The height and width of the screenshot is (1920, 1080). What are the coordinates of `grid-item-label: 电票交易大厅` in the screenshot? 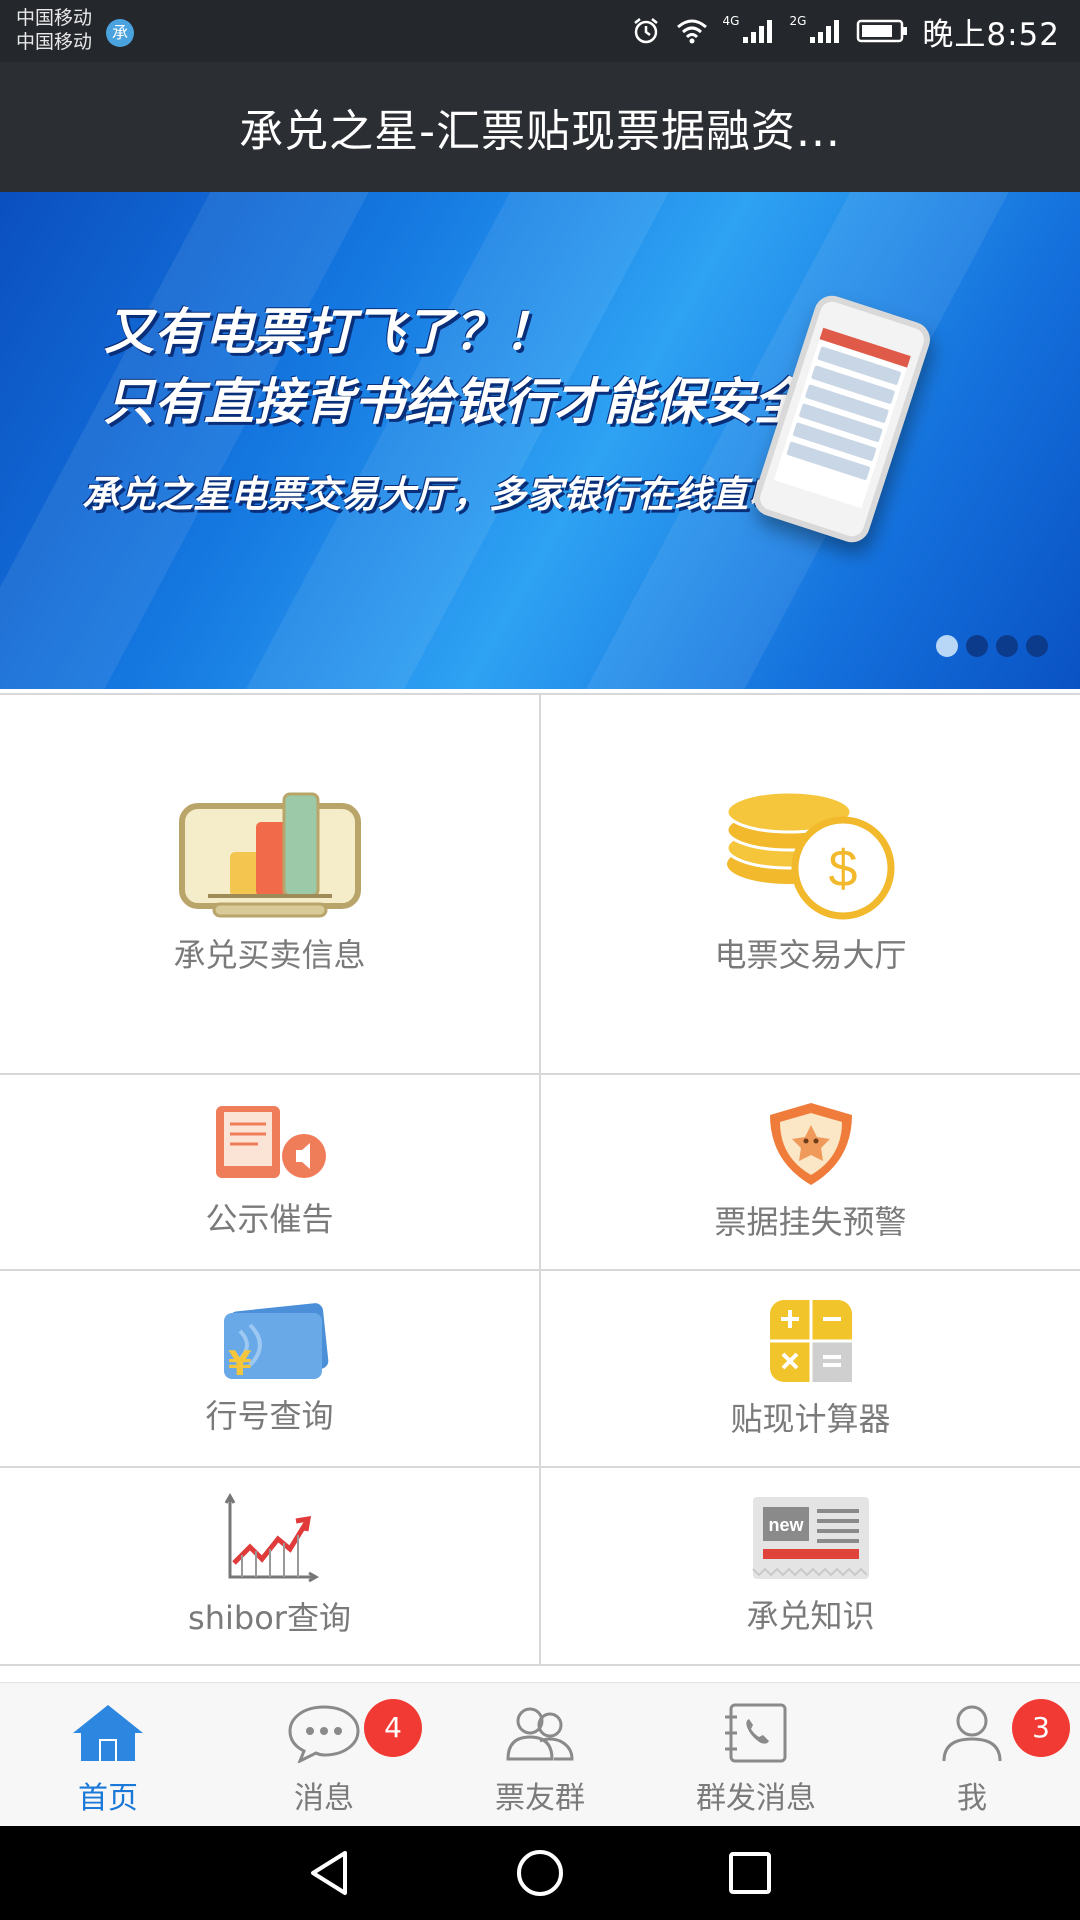 It's located at (810, 955).